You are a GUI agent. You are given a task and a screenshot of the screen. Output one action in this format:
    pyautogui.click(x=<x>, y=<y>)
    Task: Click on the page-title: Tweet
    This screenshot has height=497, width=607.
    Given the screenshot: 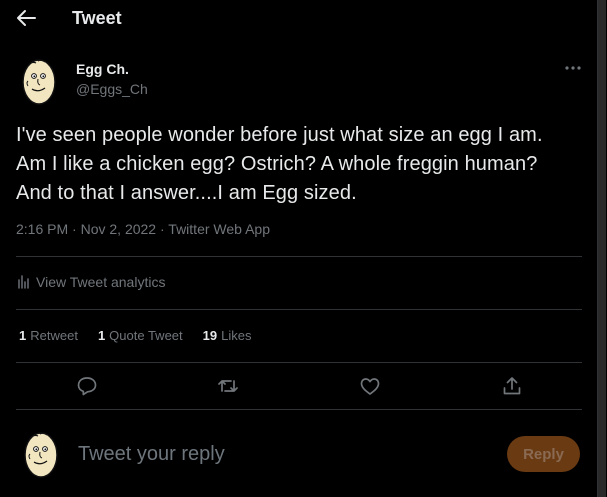 What is the action you would take?
    pyautogui.click(x=97, y=18)
    